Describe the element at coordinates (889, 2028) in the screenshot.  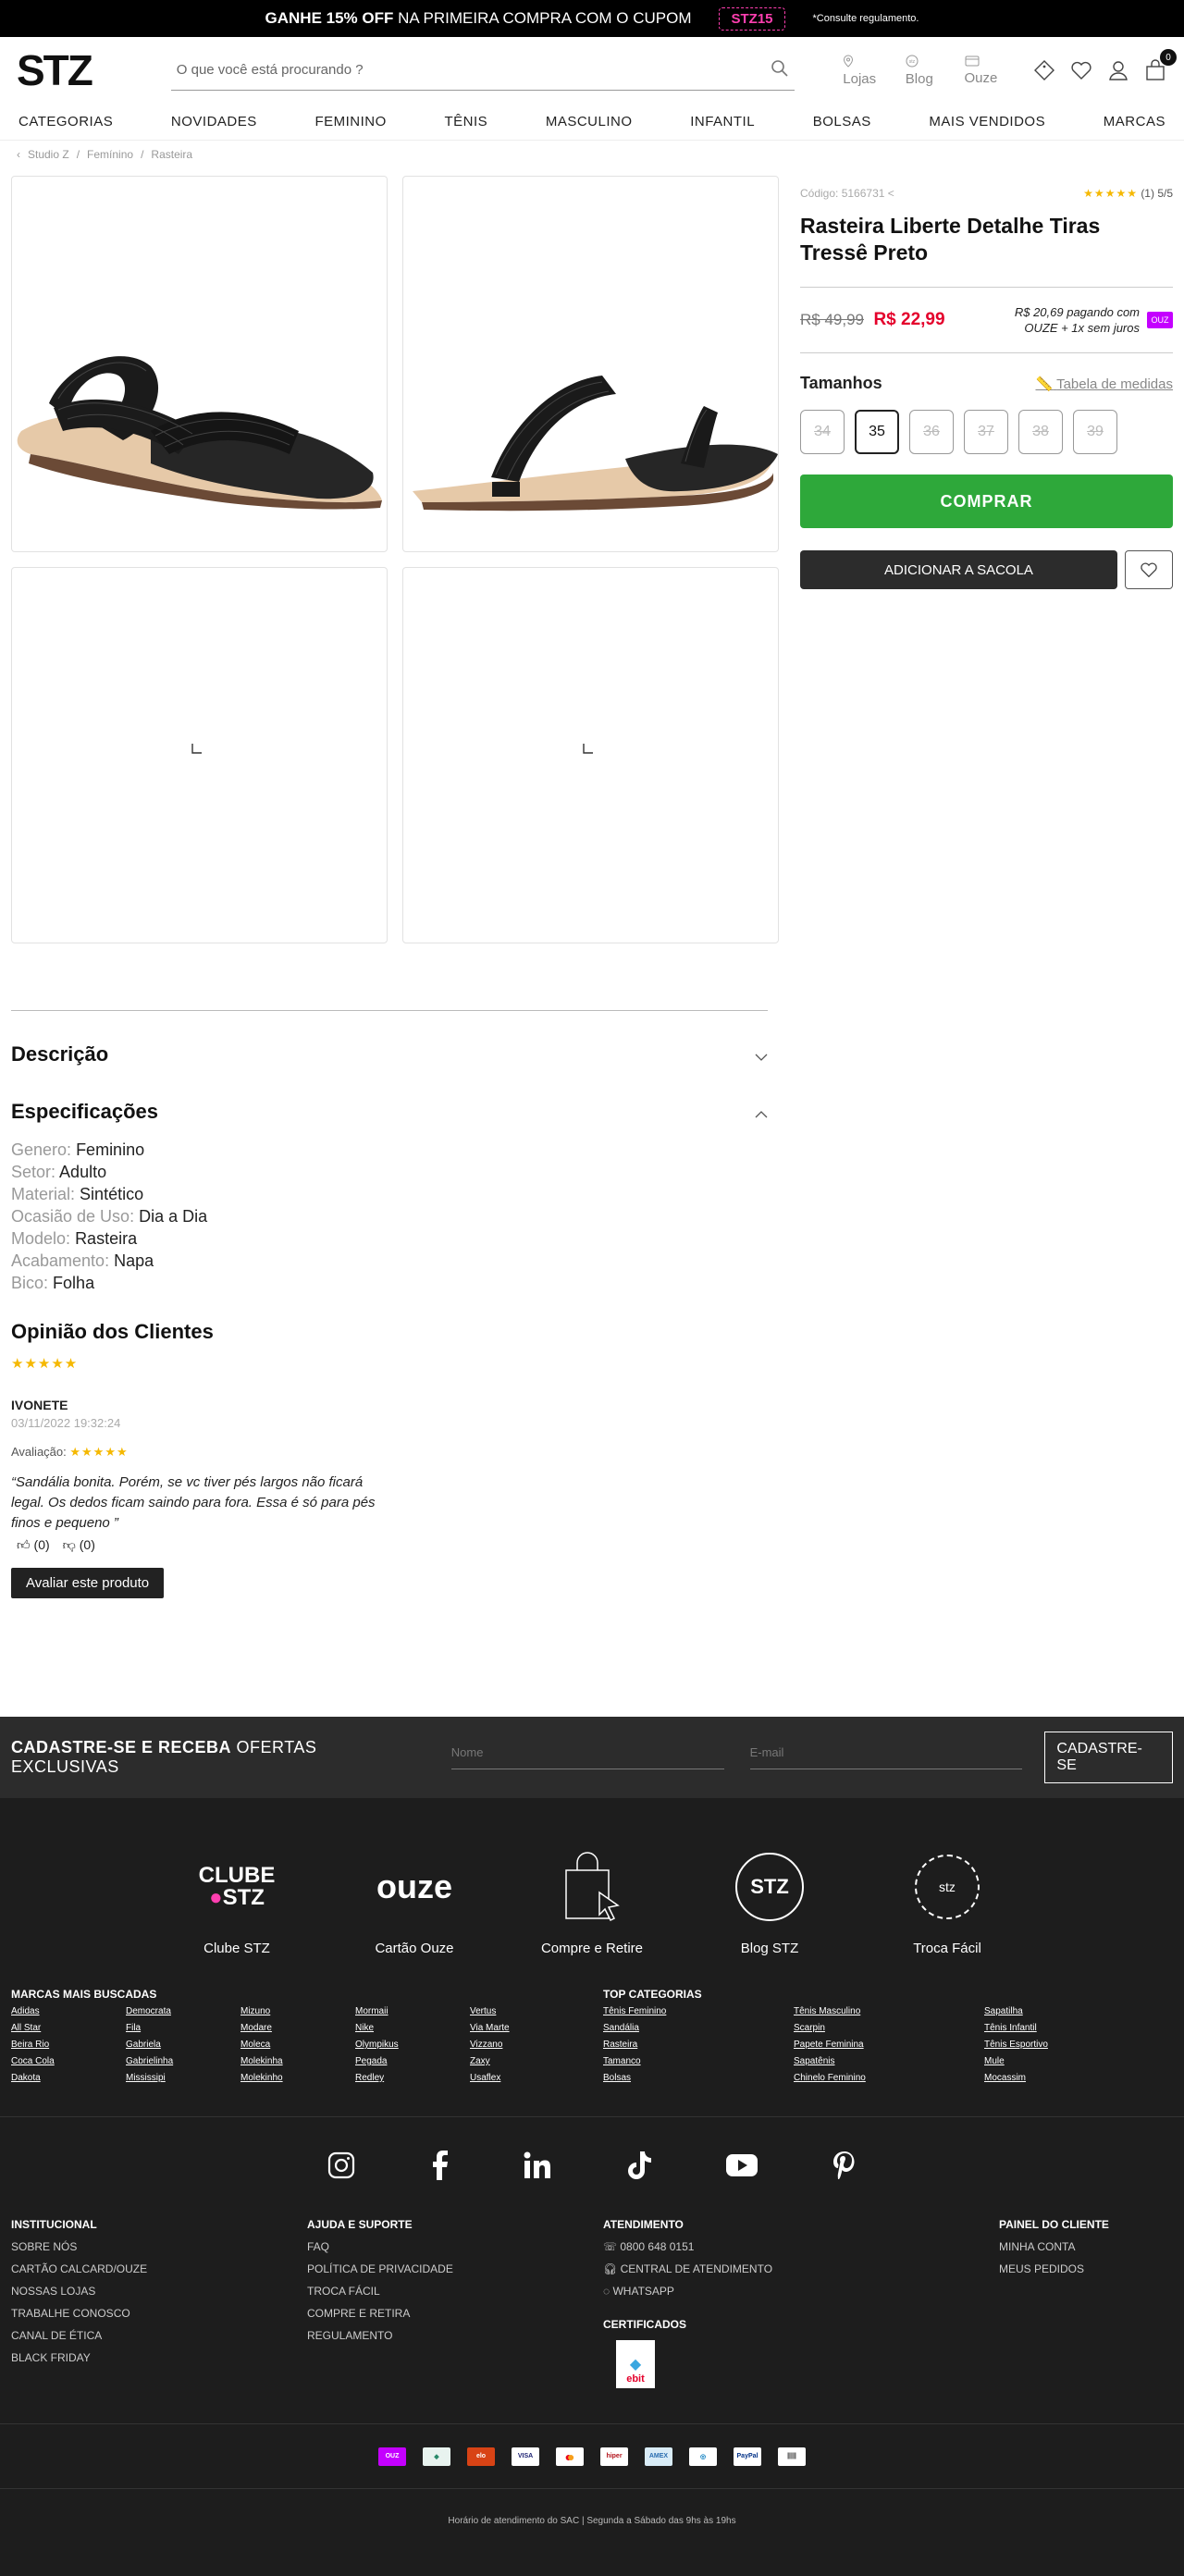
I see `category-link: Scarpin` at that location.